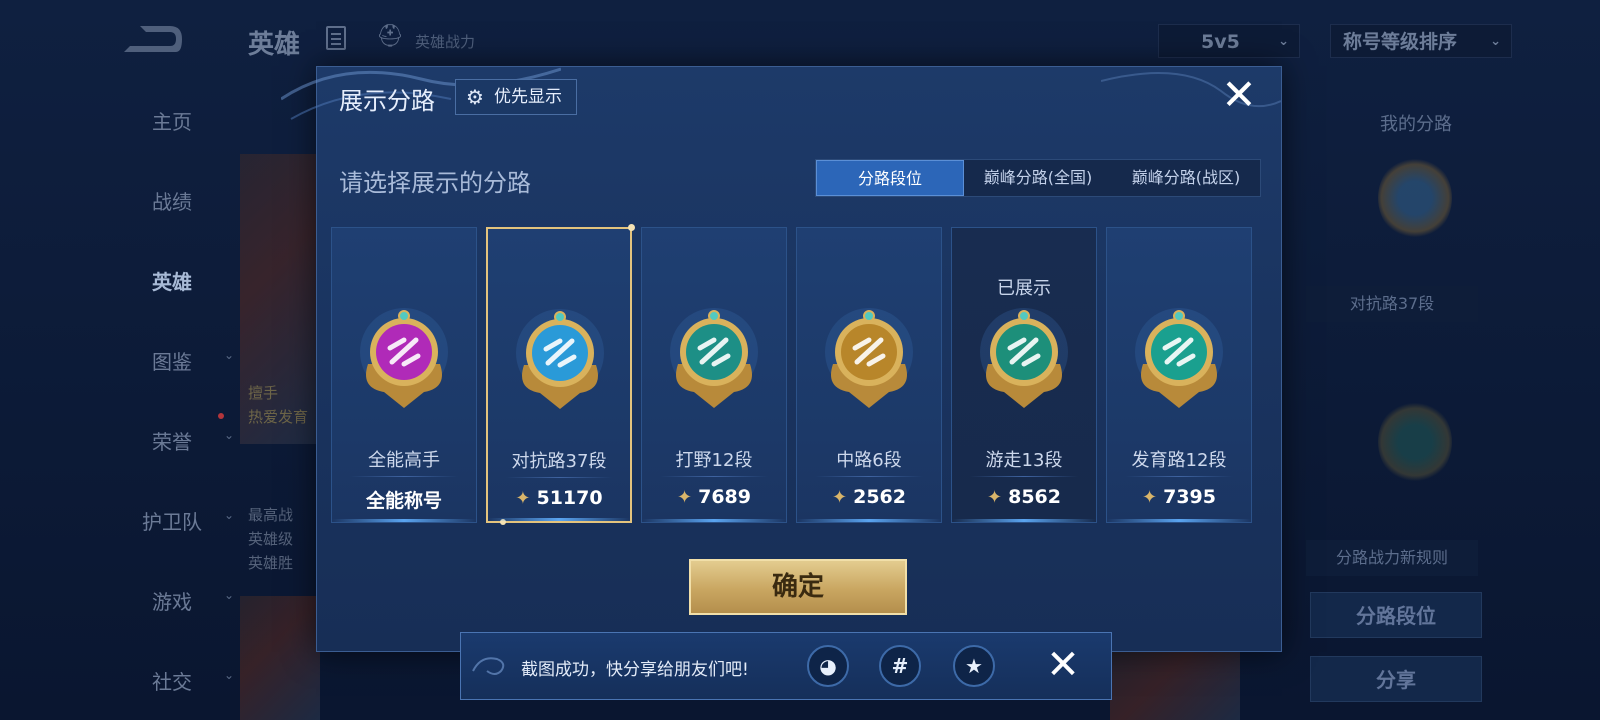 The image size is (1600, 720). Describe the element at coordinates (828, 666) in the screenshot. I see `qq-icon: ◕` at that location.